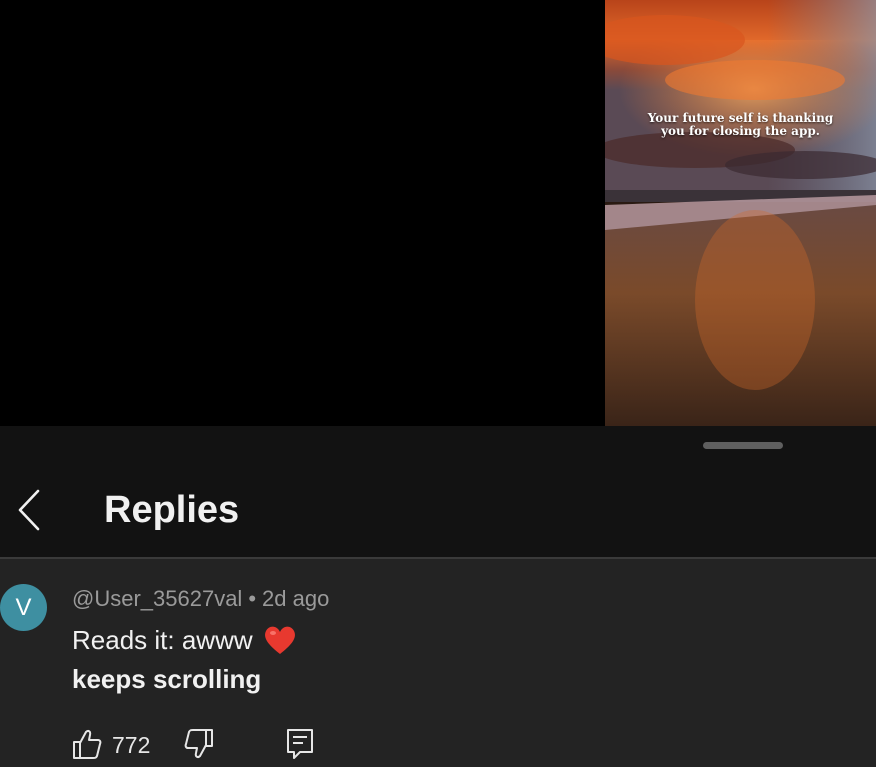 Image resolution: width=876 pixels, height=767 pixels. I want to click on comment-meta: @User_35627val • 2d ago, so click(200, 599).